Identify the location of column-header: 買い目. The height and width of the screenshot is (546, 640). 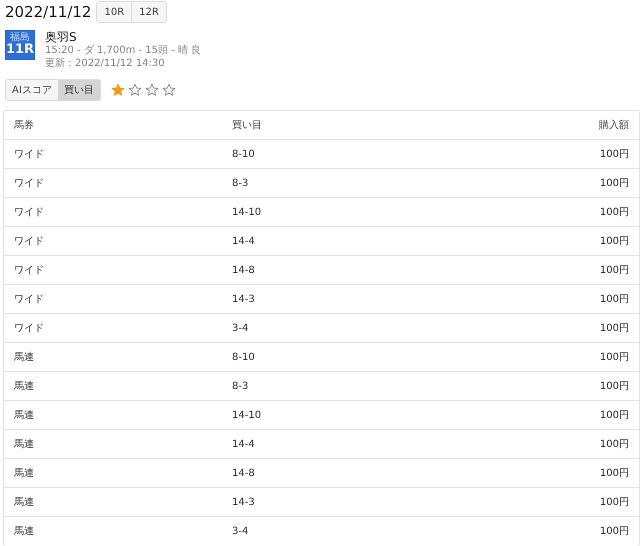
(247, 125).